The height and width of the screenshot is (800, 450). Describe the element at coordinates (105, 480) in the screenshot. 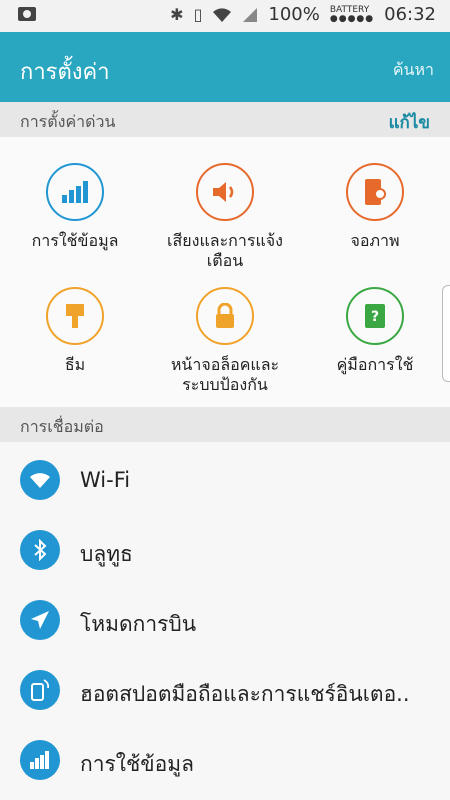

I see `list-item-label: Wi-Fi` at that location.